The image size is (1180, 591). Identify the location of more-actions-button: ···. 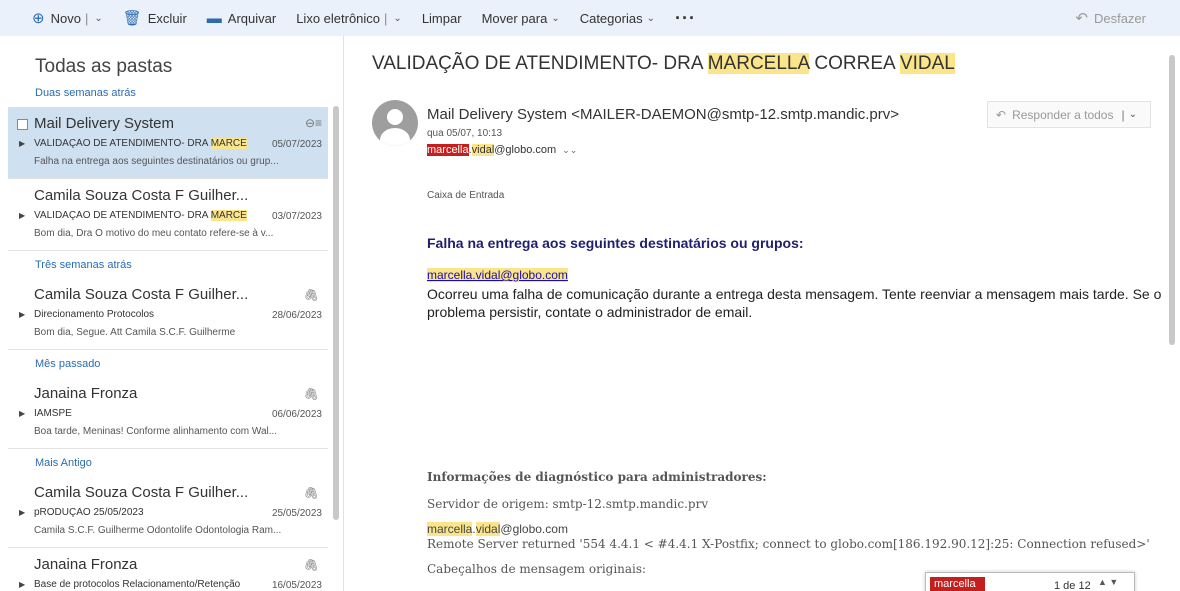
(685, 18).